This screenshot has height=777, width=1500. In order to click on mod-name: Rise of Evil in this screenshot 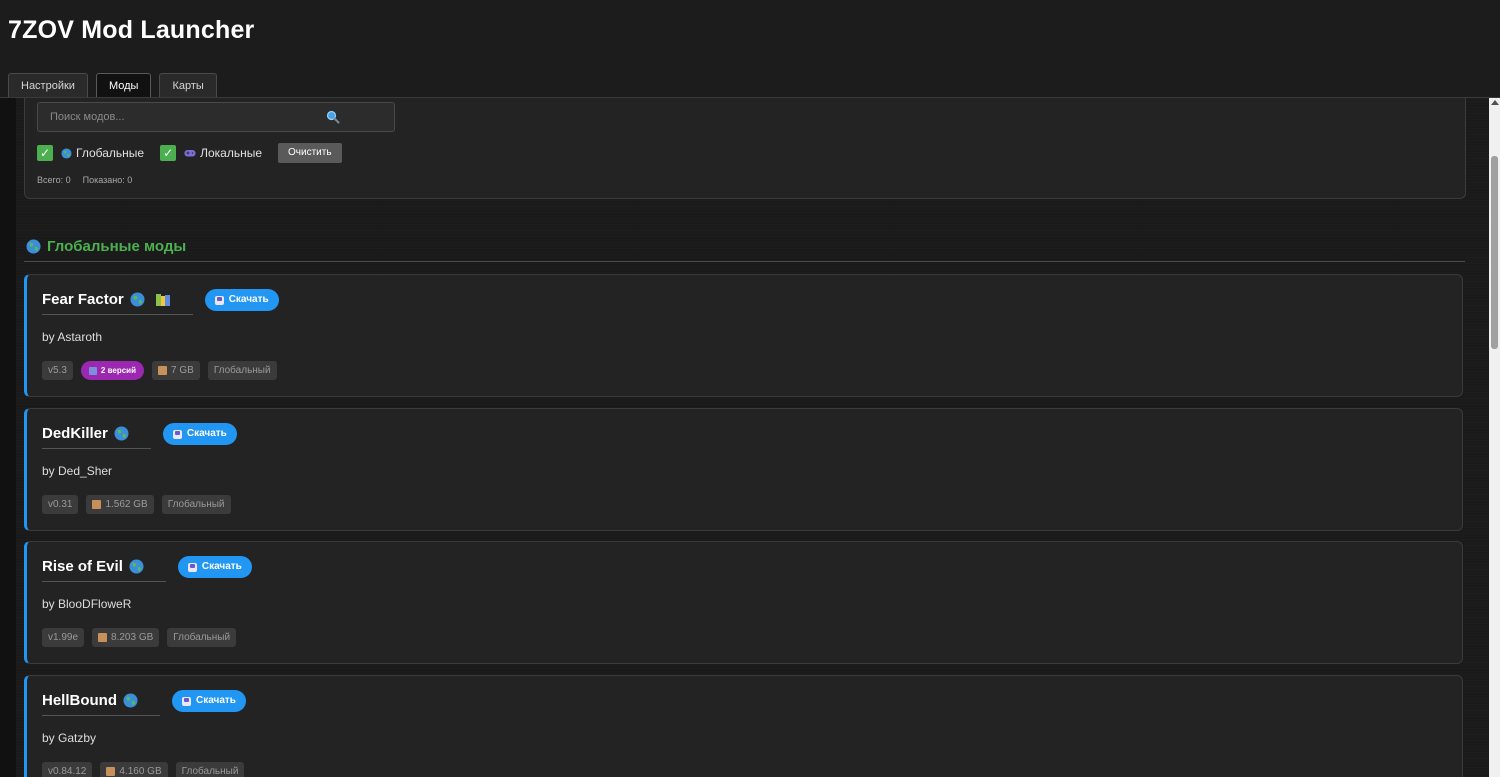, I will do `click(82, 566)`.